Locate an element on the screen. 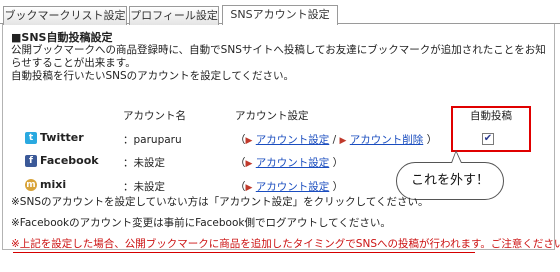  account-name-value: ：未設定 is located at coordinates (144, 163).